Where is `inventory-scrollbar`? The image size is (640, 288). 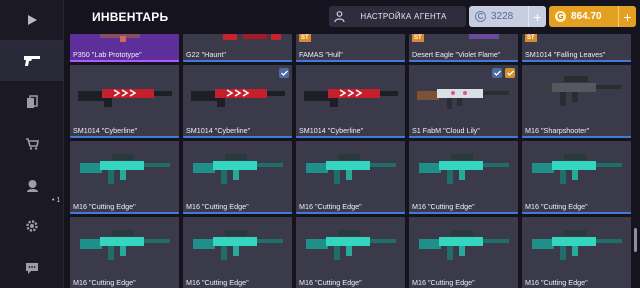
inventory-scrollbar is located at coordinates (635, 240).